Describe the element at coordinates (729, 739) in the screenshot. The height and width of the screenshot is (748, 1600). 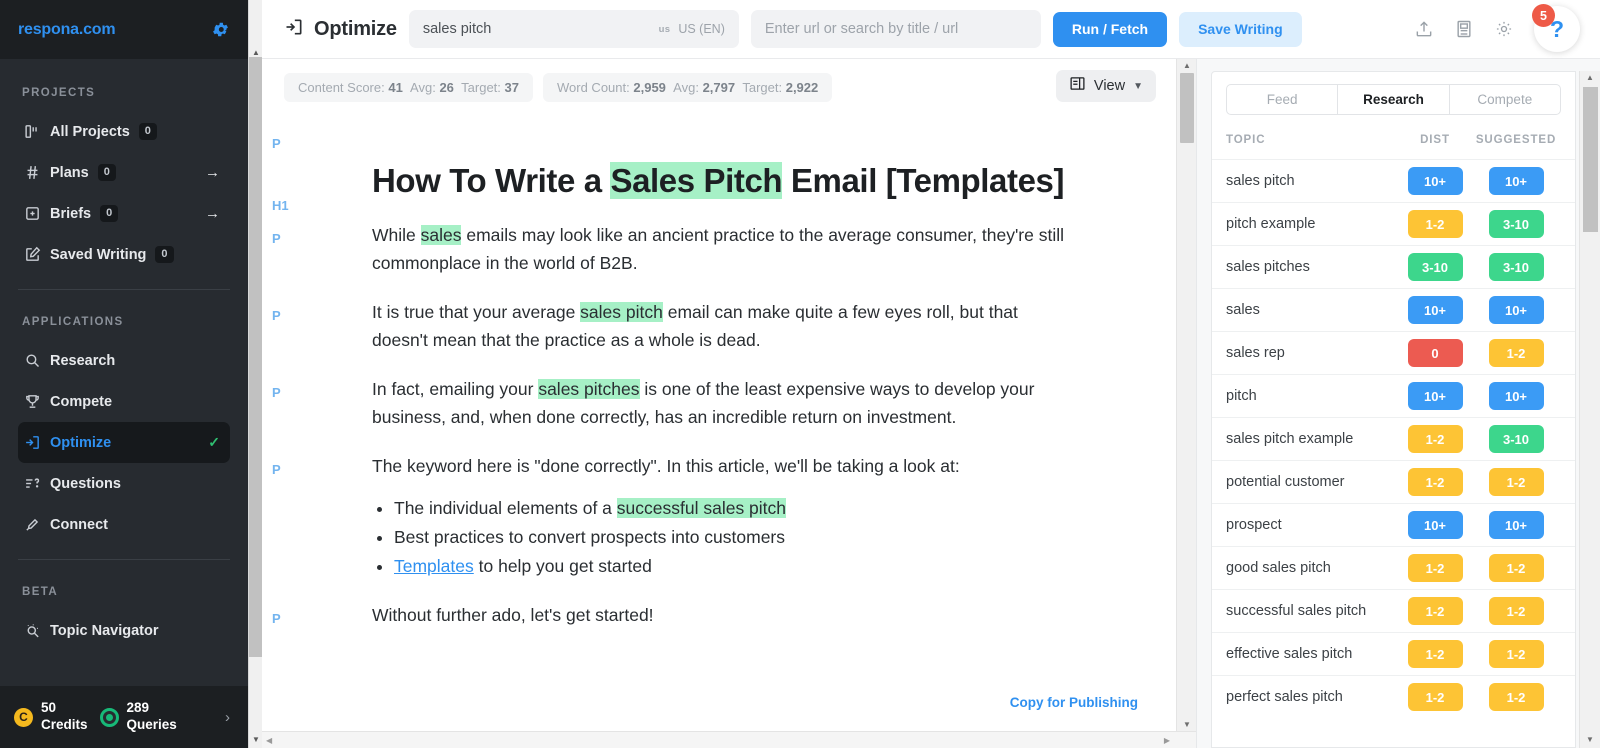
I see `document-horizontal-scrollbar: ◀ ▶` at that location.